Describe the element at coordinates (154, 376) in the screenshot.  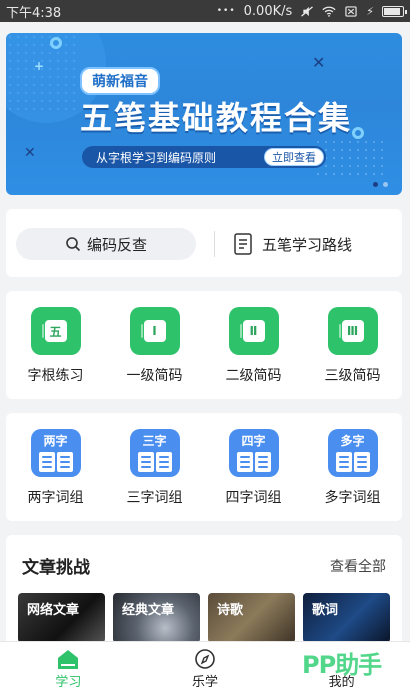
I see `practice-label: 一级简码` at that location.